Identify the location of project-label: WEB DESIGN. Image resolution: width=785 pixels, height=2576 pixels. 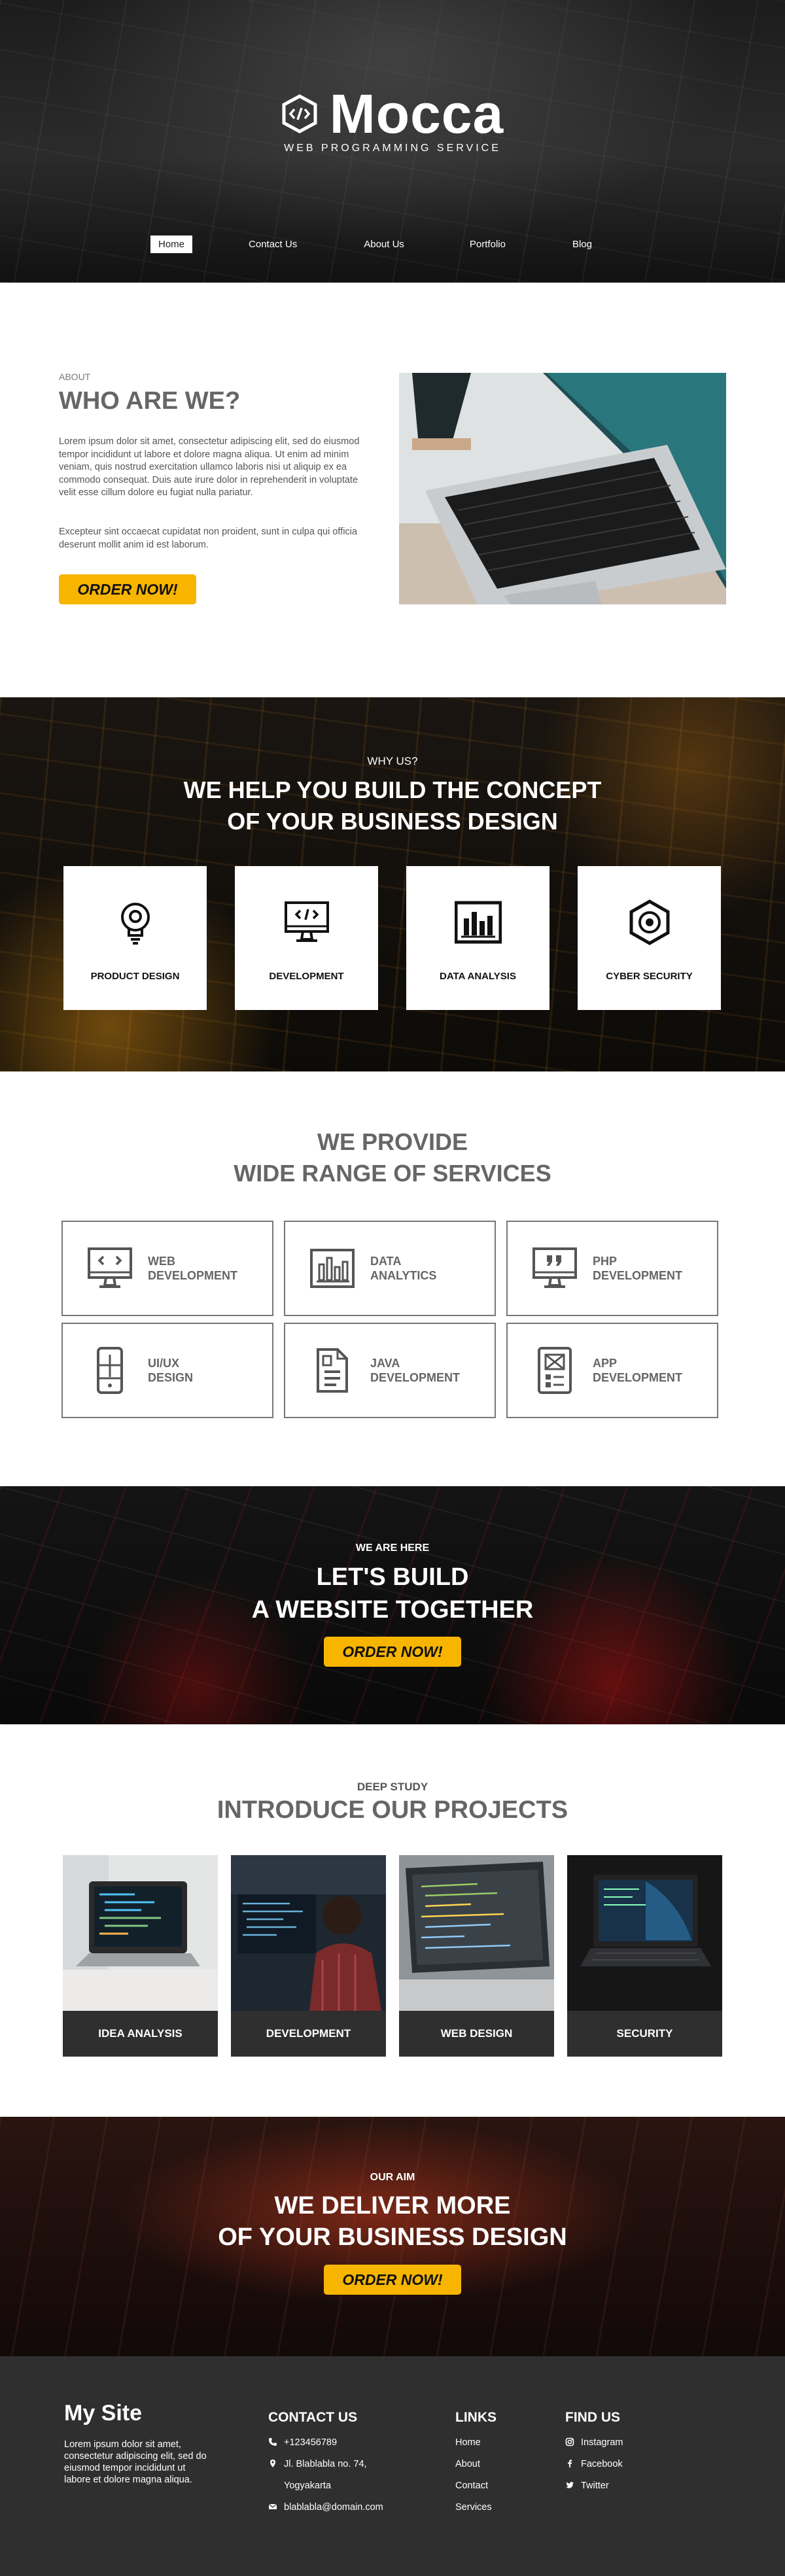
(477, 2034).